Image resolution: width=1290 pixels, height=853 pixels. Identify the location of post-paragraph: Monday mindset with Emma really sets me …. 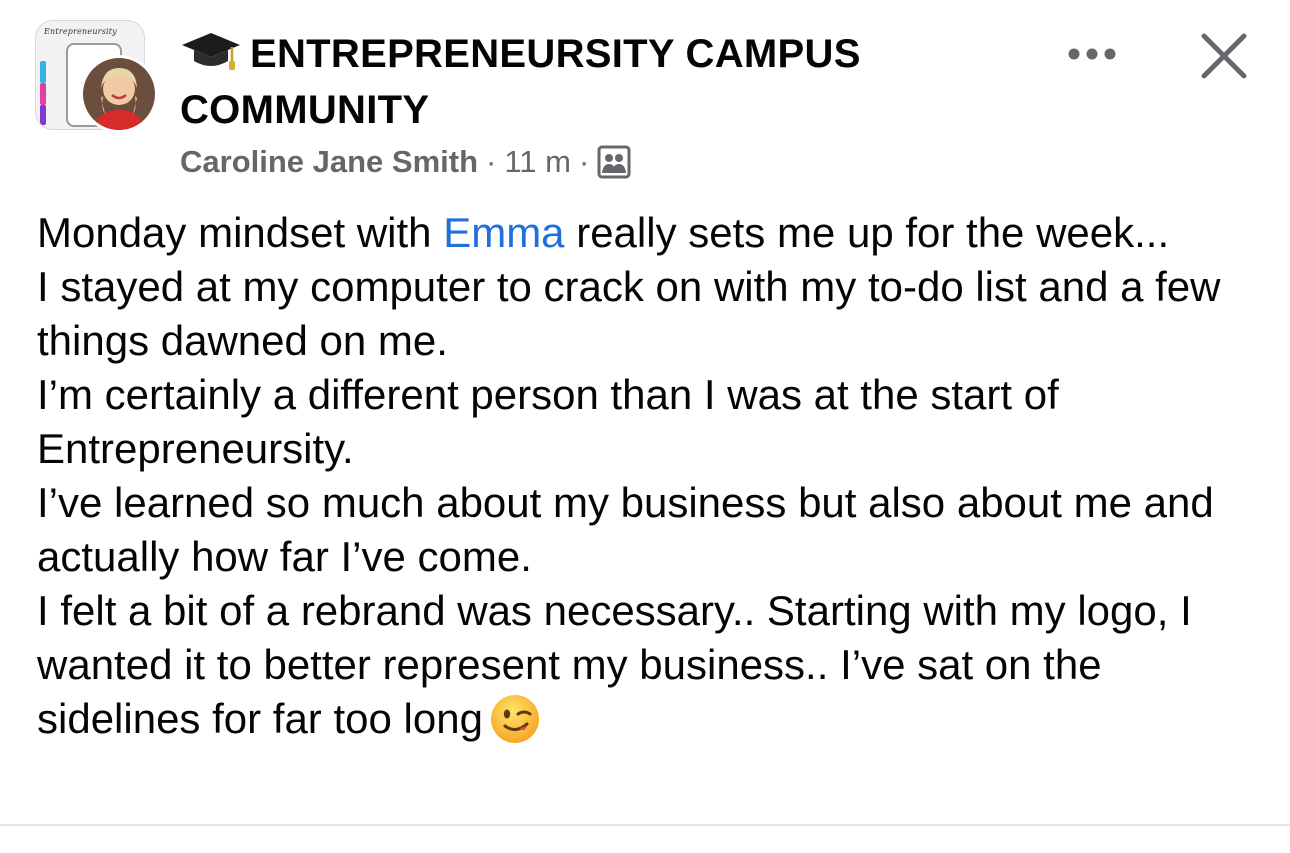
(649, 233).